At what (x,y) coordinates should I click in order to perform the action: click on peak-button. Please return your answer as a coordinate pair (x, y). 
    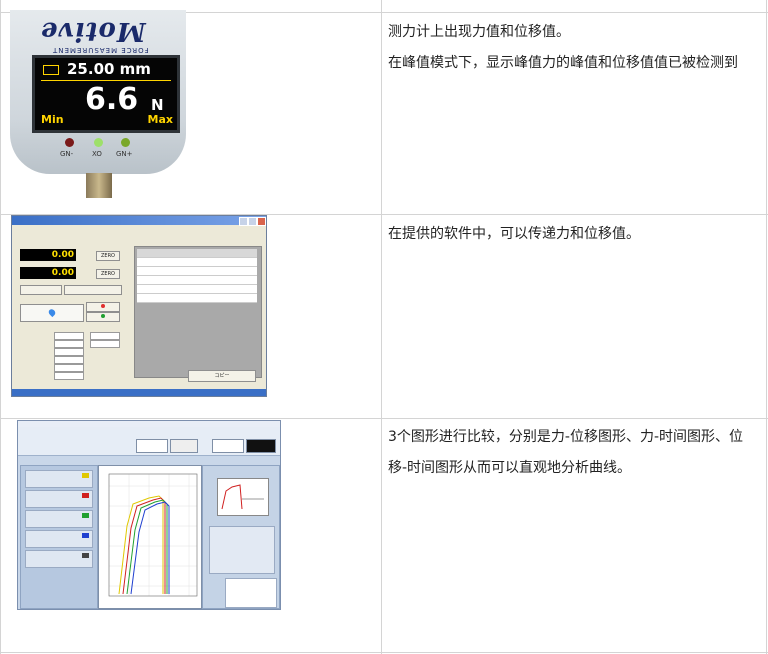
    Looking at the image, I should click on (41, 290).